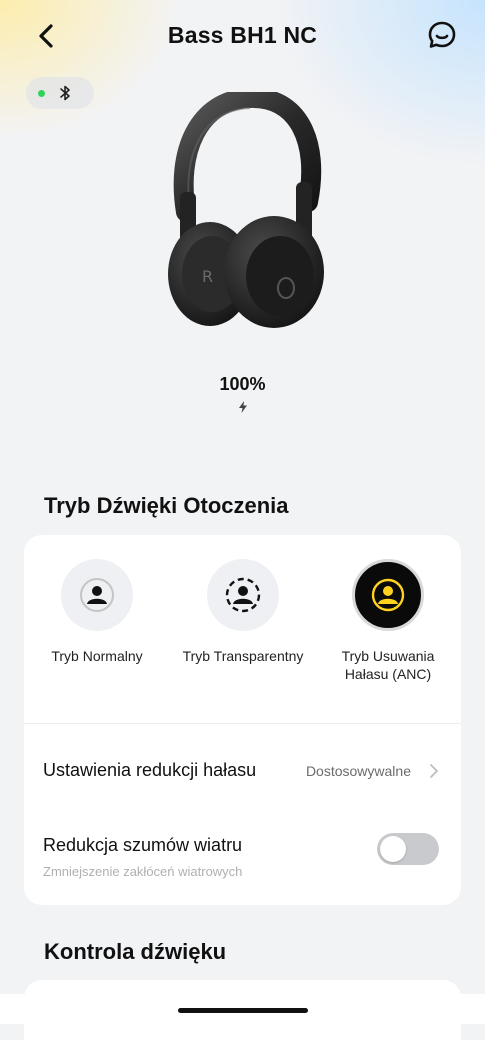 This screenshot has height=1040, width=485. What do you see at coordinates (97, 656) in the screenshot?
I see `mode-normal-label: Tryb Normalny` at bounding box center [97, 656].